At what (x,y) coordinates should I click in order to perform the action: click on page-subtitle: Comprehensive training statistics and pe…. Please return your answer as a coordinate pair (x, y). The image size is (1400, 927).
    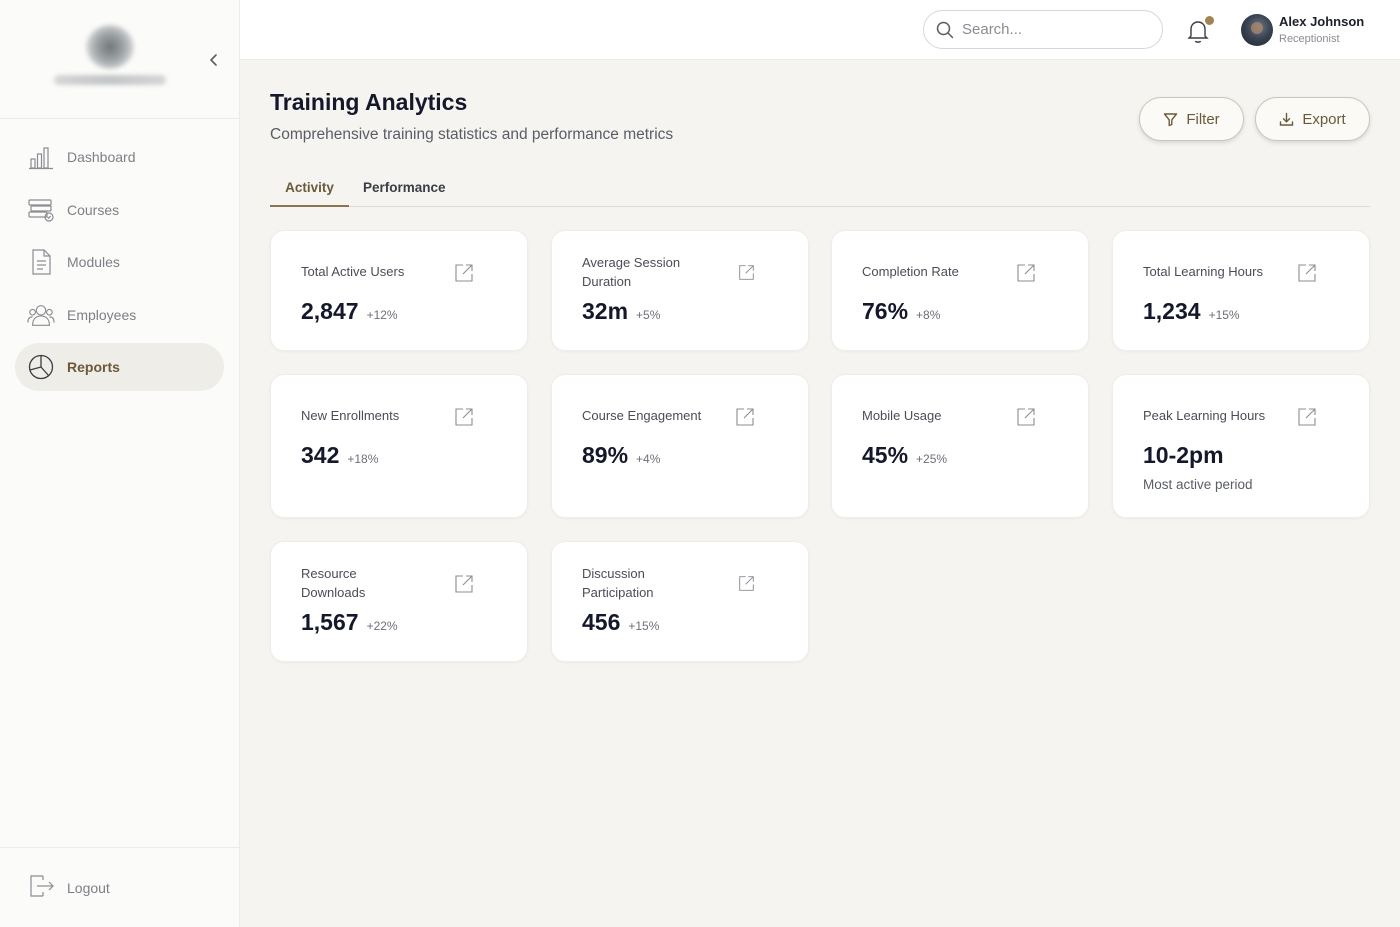
    Looking at the image, I should click on (472, 134).